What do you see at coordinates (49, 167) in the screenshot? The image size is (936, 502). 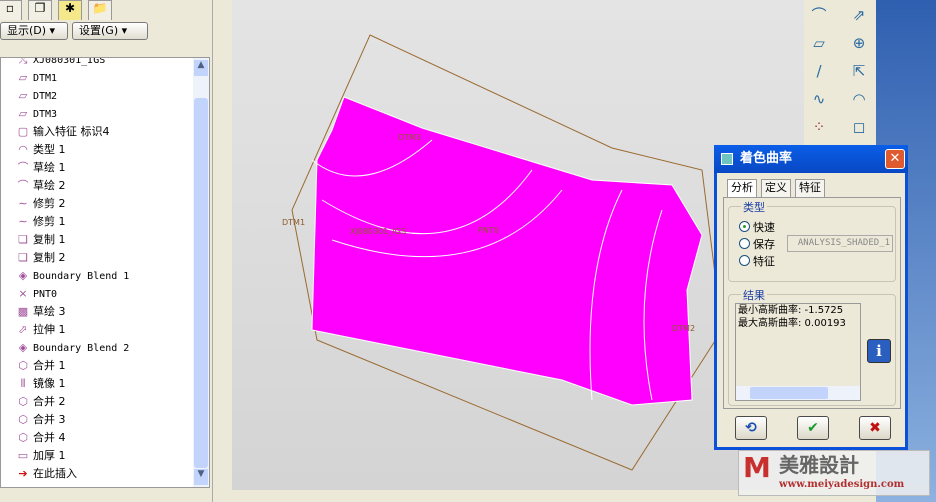 I see `tree-item-label: 草绘 1` at bounding box center [49, 167].